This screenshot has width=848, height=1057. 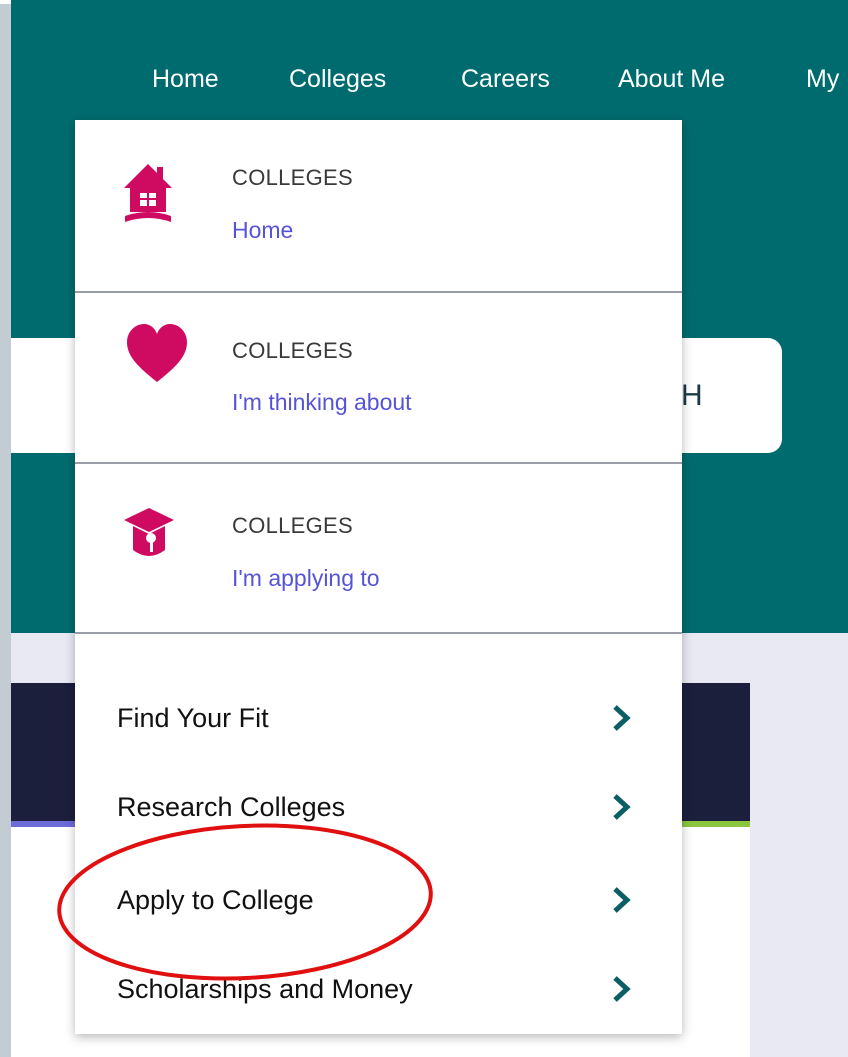 I want to click on nav-colleges: Colleges, so click(x=337, y=79).